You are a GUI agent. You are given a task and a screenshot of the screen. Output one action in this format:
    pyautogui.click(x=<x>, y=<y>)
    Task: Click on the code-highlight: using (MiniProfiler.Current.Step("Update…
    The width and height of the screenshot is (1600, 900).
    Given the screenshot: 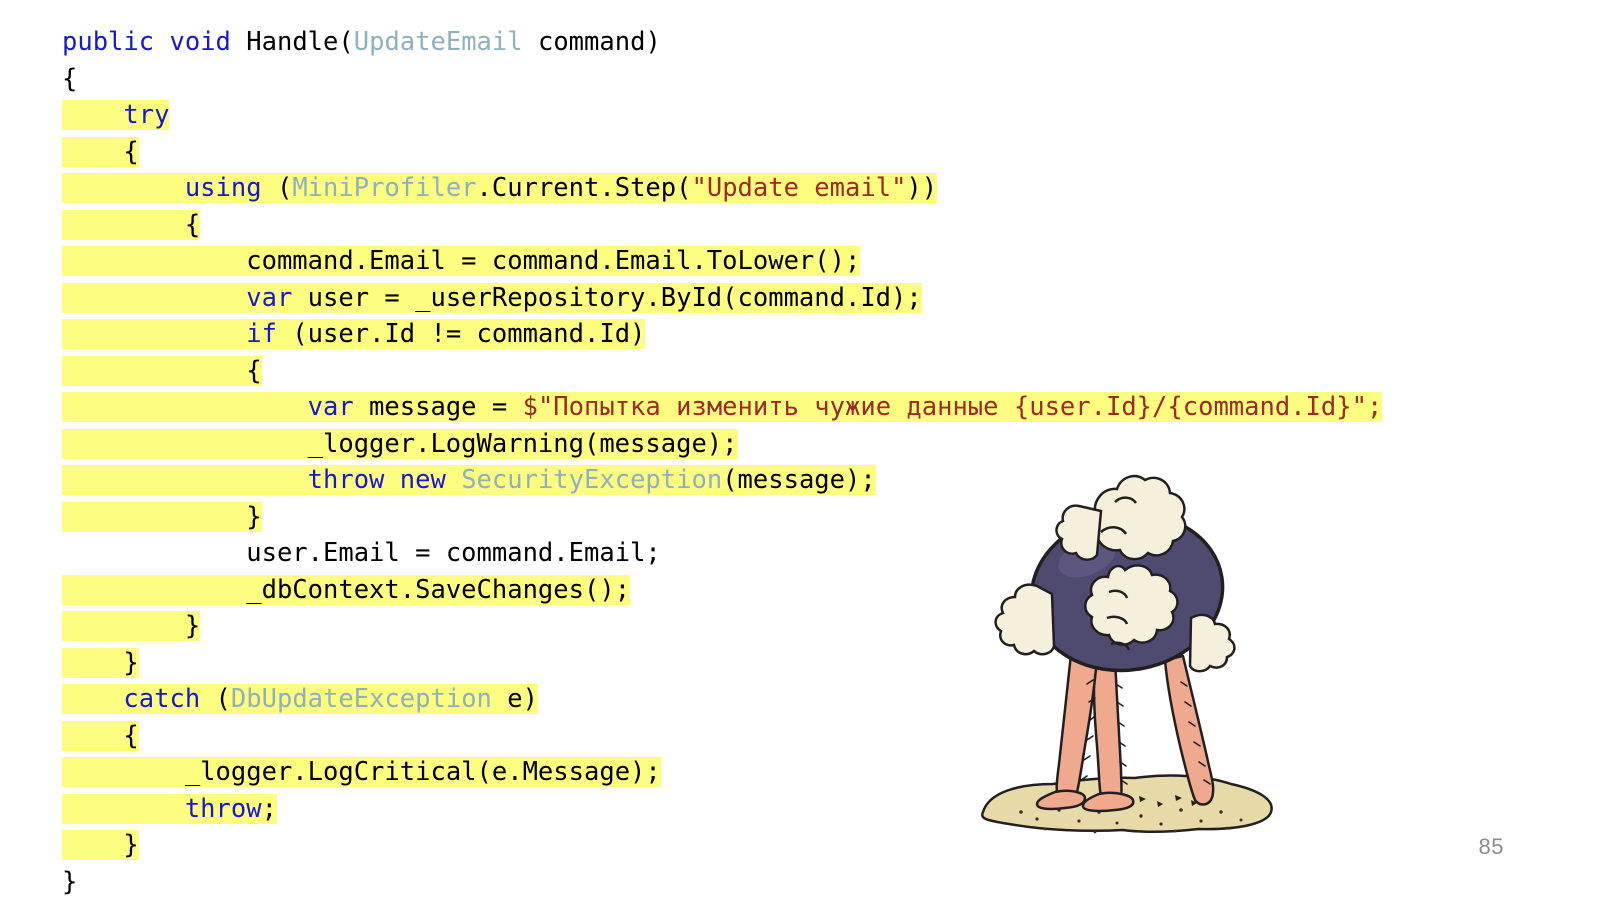 What is the action you would take?
    pyautogui.click(x=500, y=188)
    